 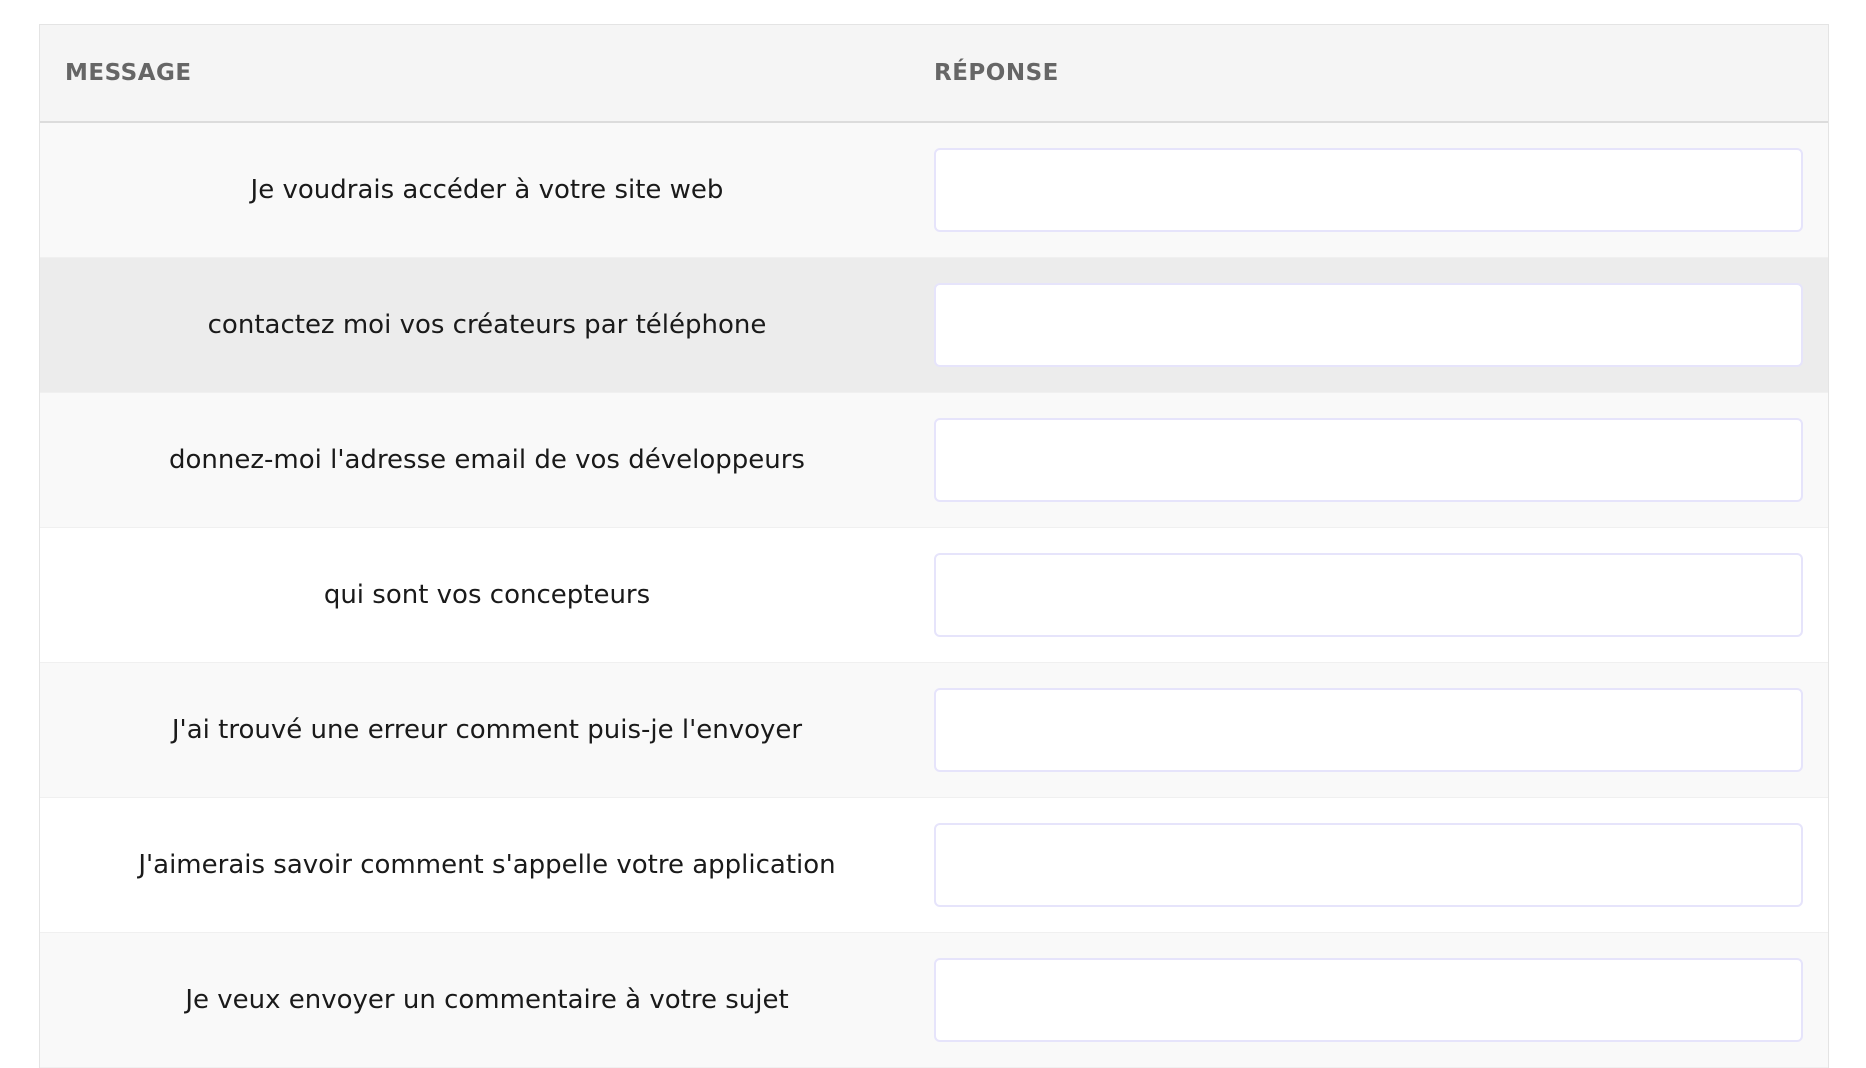 I want to click on table-row: Je voudrais accéder à votre site web, so click(x=934, y=190).